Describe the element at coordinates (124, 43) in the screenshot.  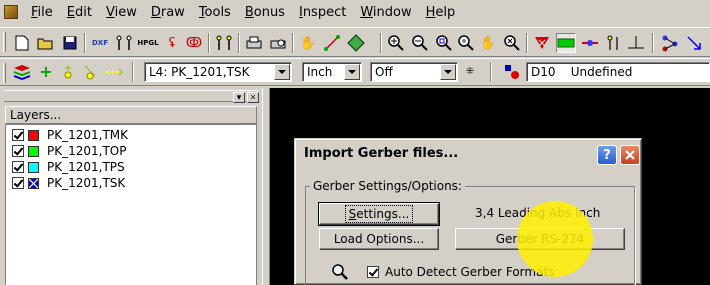
I see `gerber-import-icon` at that location.